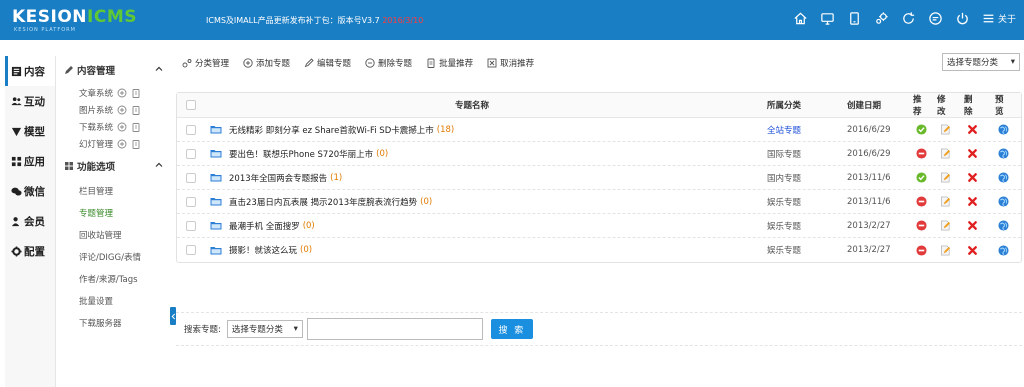 The height and width of the screenshot is (387, 1024). I want to click on recommend-yes-icon, so click(921, 129).